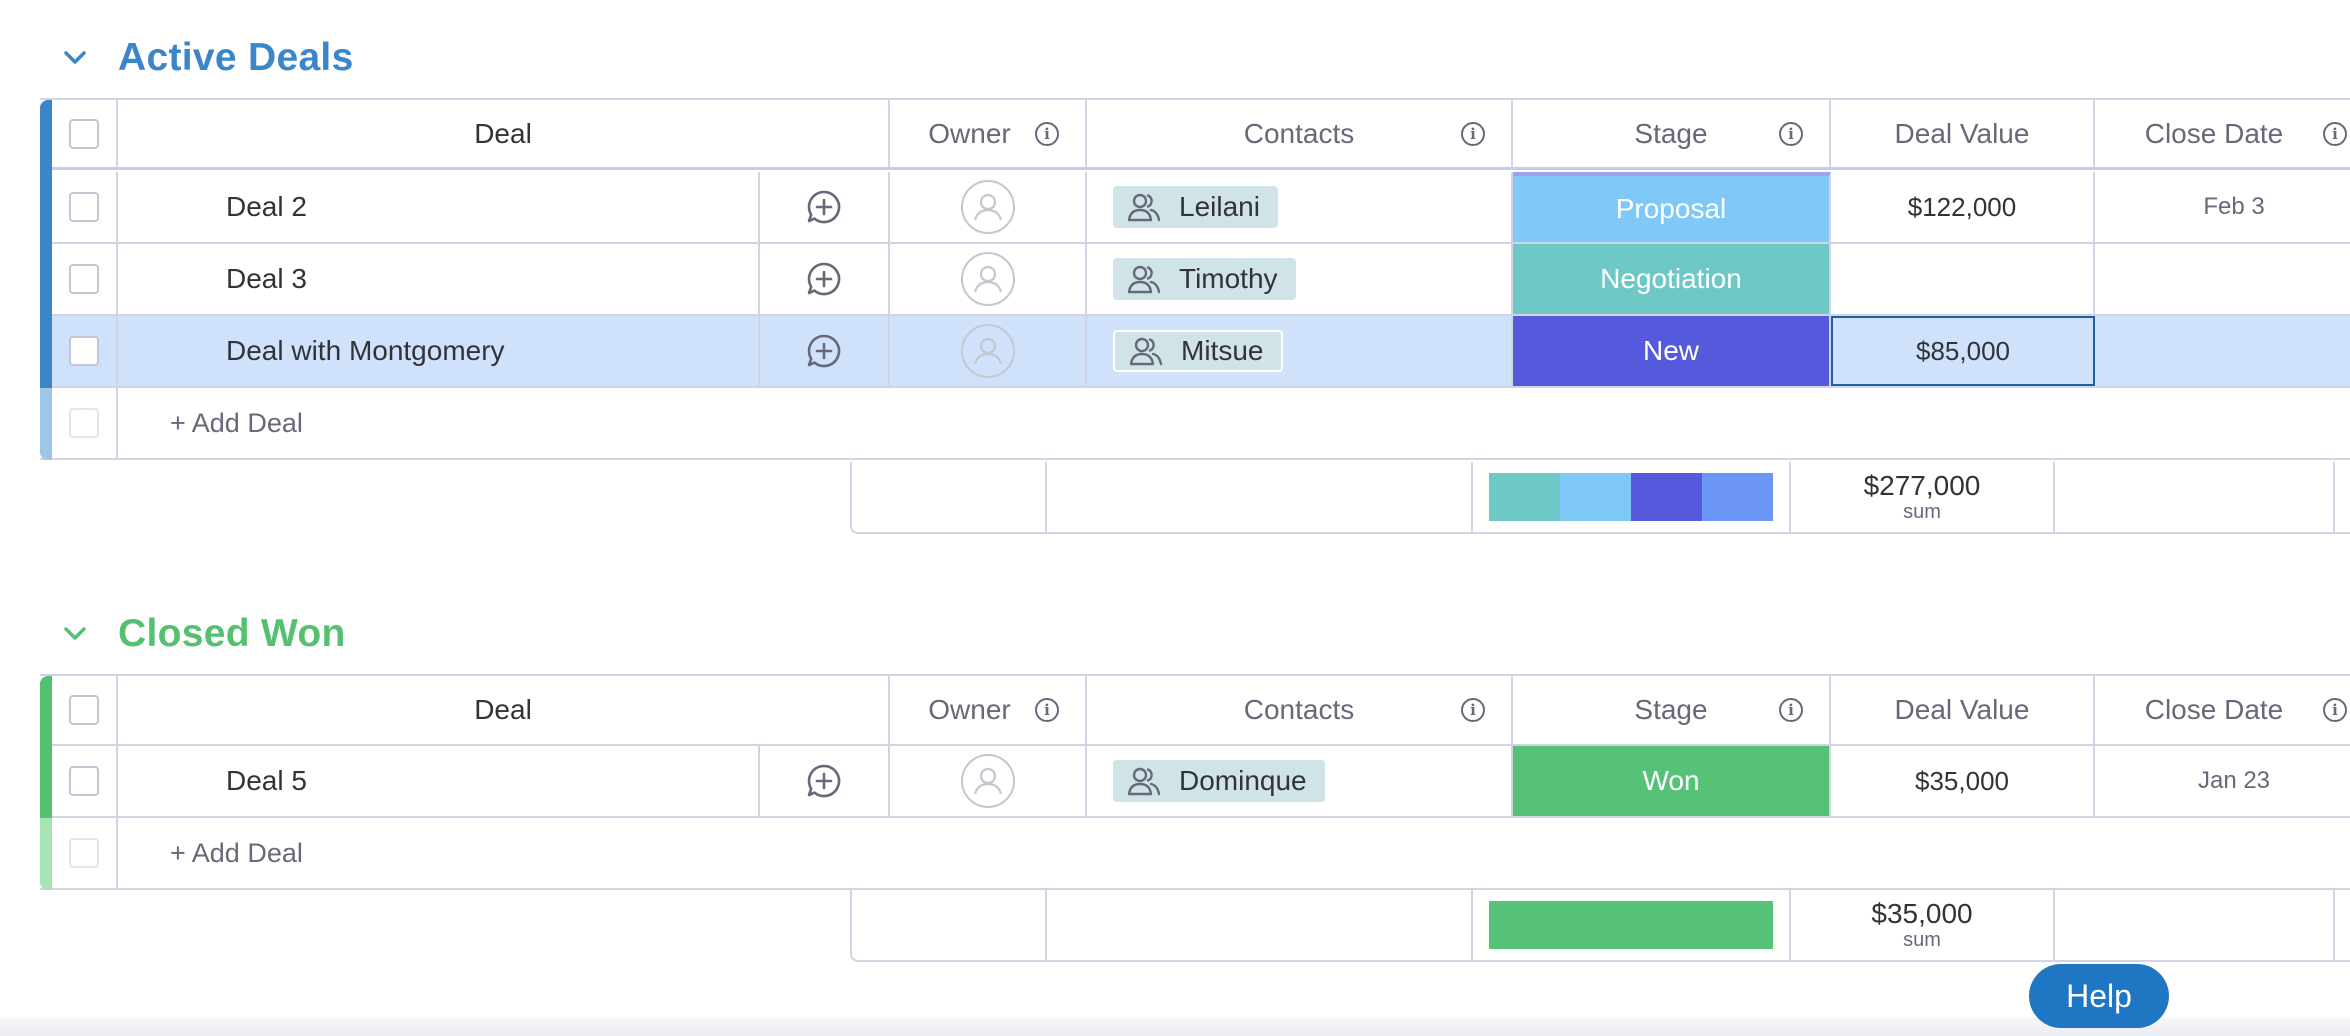 Image resolution: width=2350 pixels, height=1036 pixels. I want to click on deal-value-cell: $35,000, so click(1963, 781).